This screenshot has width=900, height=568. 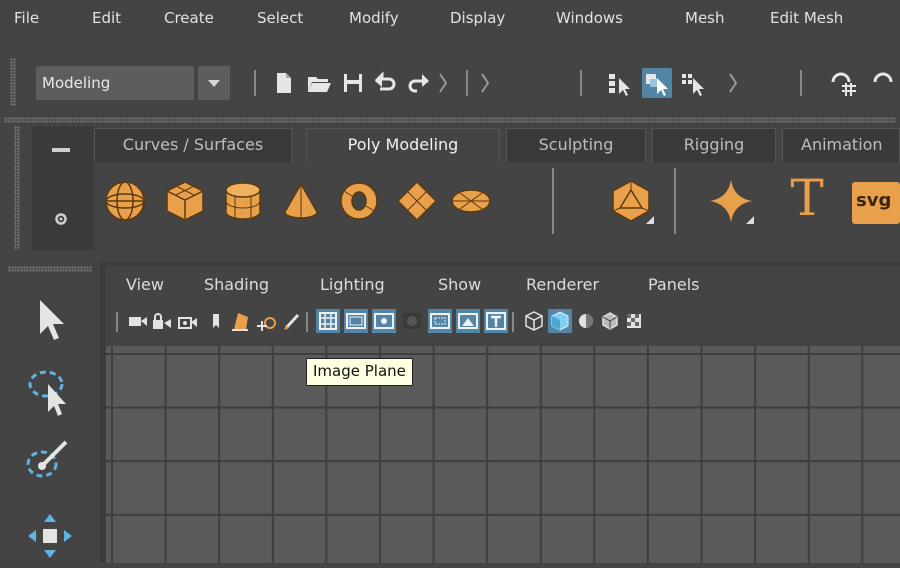 What do you see at coordinates (359, 201) in the screenshot?
I see `poly-torus-icon` at bounding box center [359, 201].